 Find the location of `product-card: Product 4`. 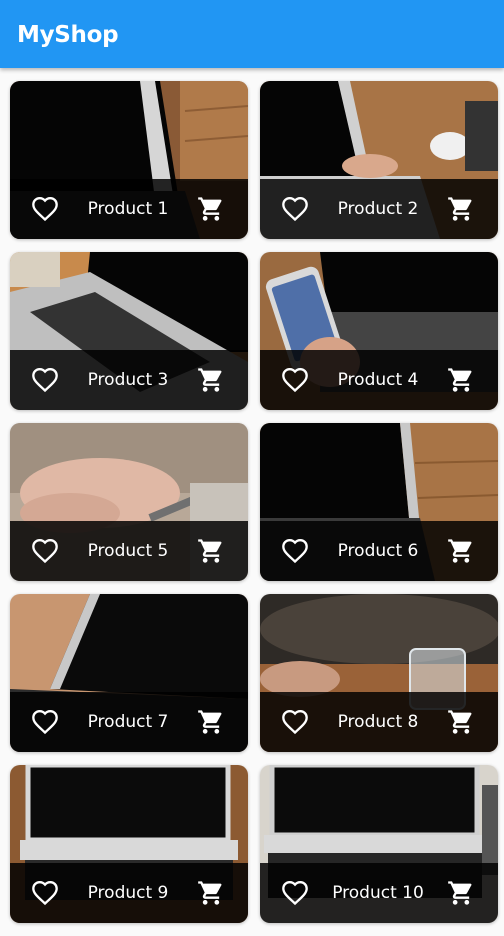

product-card: Product 4 is located at coordinates (379, 331).